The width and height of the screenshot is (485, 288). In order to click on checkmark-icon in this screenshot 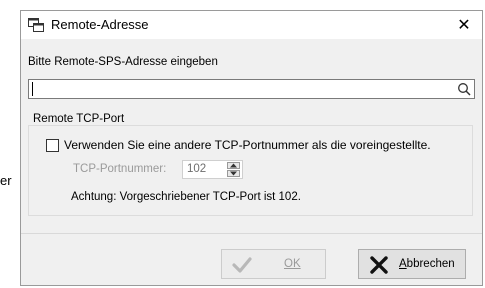, I will do `click(242, 265)`.